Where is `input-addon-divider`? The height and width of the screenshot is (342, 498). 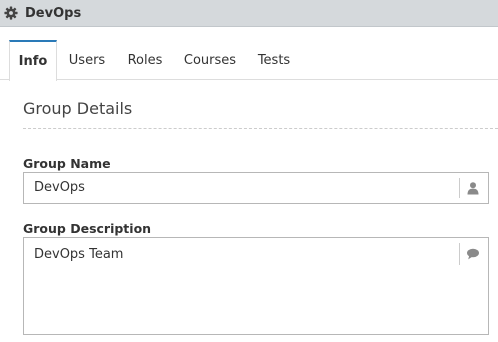
input-addon-divider is located at coordinates (459, 188).